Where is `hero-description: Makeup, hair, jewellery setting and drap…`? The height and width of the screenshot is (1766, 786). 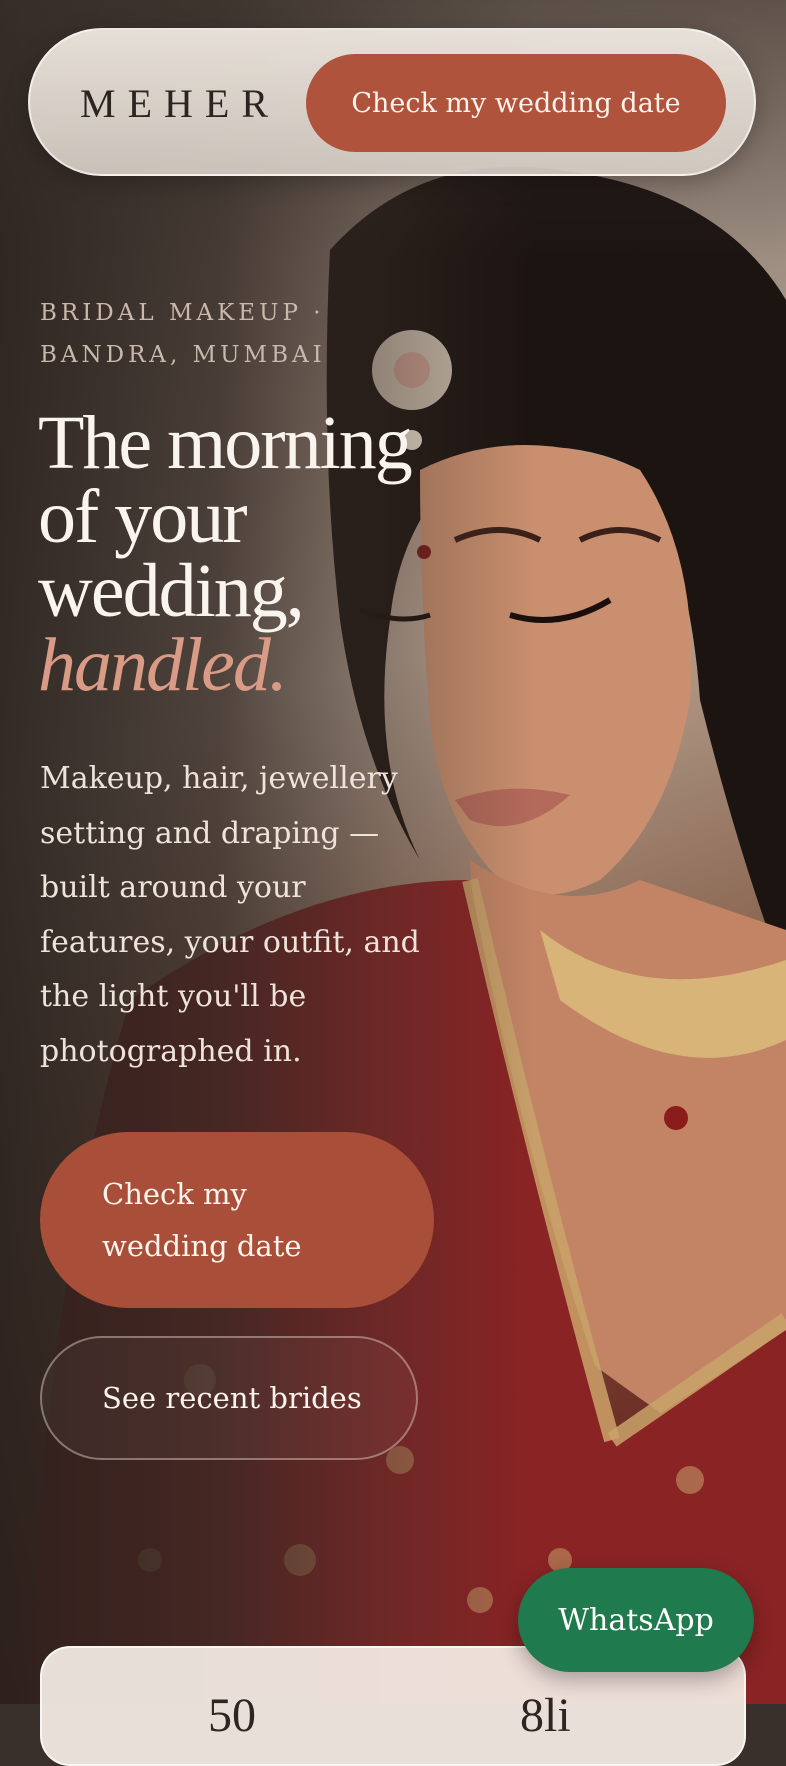 hero-description: Makeup, hair, jewellery setting and drap… is located at coordinates (230, 915).